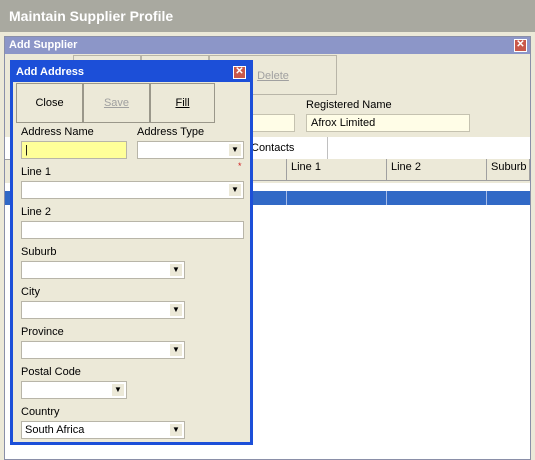 This screenshot has height=460, width=535. Describe the element at coordinates (103, 310) in the screenshot. I see `city-select: ▼` at that location.